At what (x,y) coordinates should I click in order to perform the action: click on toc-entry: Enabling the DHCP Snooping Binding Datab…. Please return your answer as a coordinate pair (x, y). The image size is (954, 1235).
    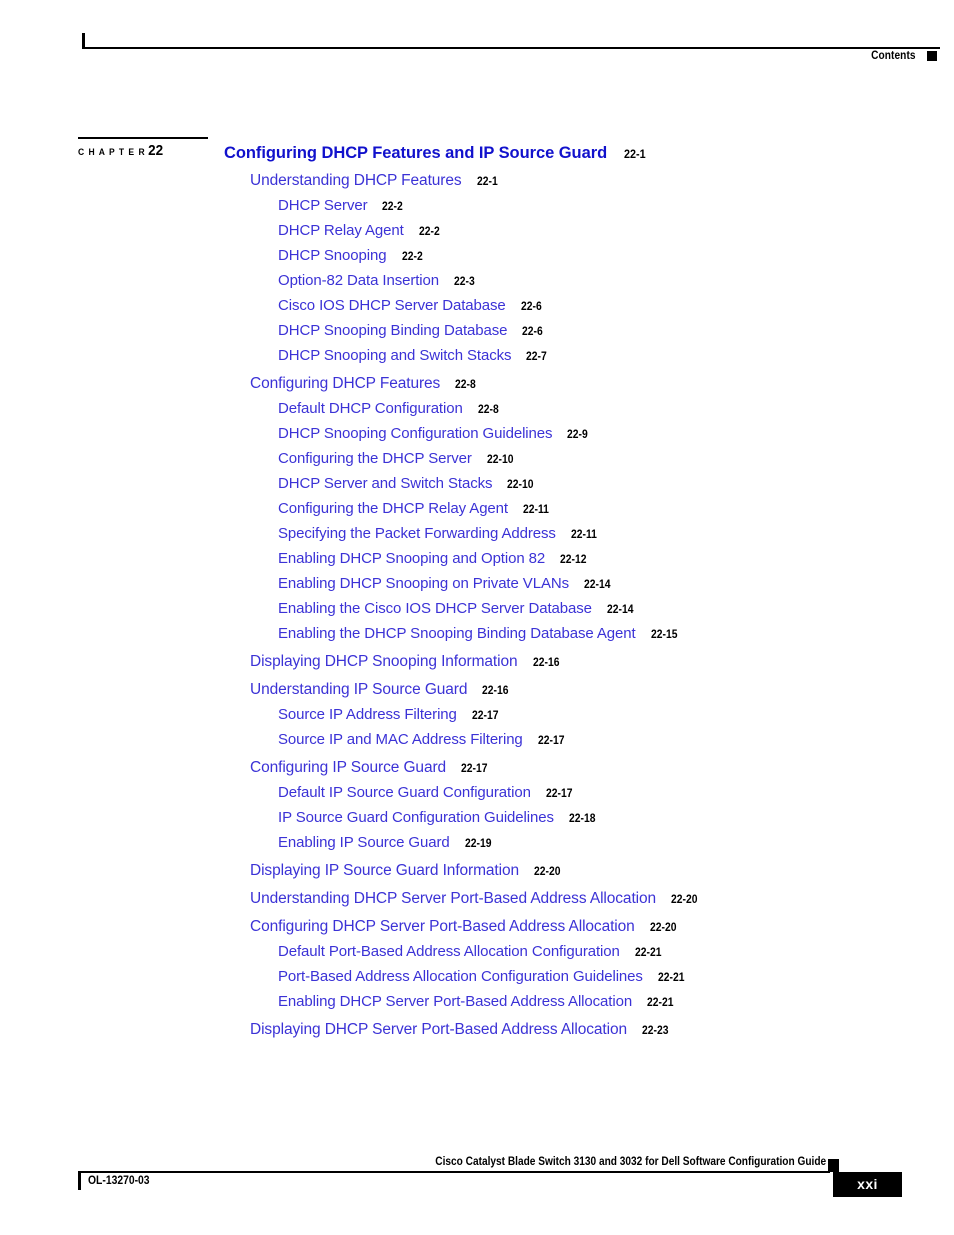
    Looking at the image, I should click on (477, 633).